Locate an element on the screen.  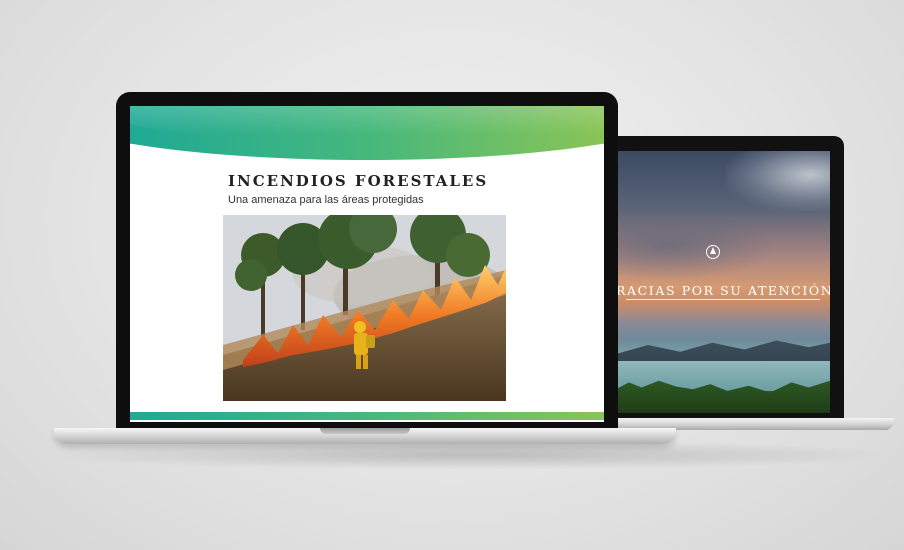
slide-title: INCENDIOS FORESTALES is located at coordinates (358, 181).